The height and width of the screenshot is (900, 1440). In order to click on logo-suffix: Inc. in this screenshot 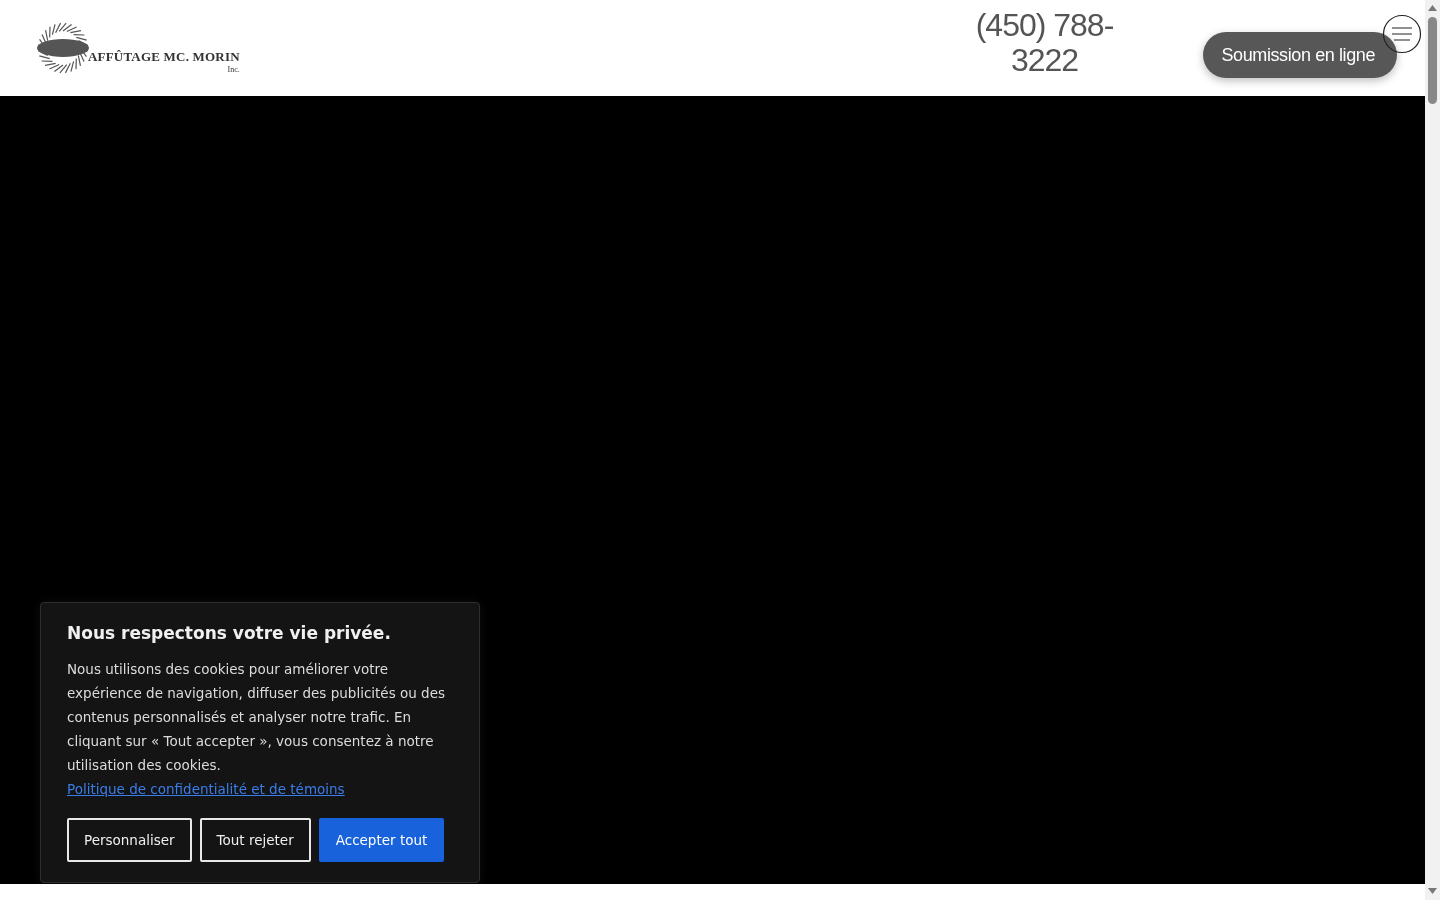, I will do `click(233, 69)`.